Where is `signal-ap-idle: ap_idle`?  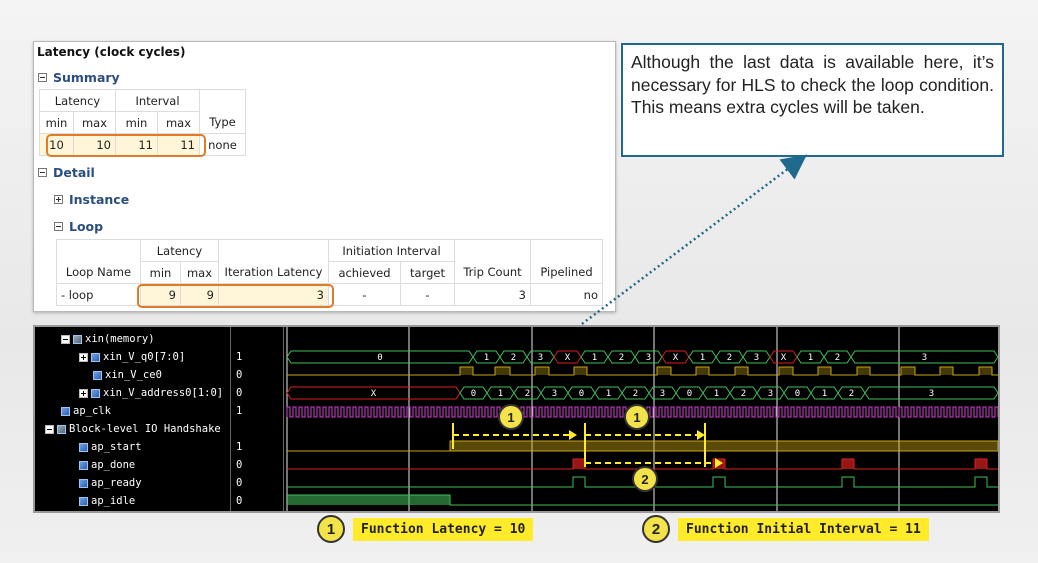
signal-ap-idle: ap_idle is located at coordinates (107, 501).